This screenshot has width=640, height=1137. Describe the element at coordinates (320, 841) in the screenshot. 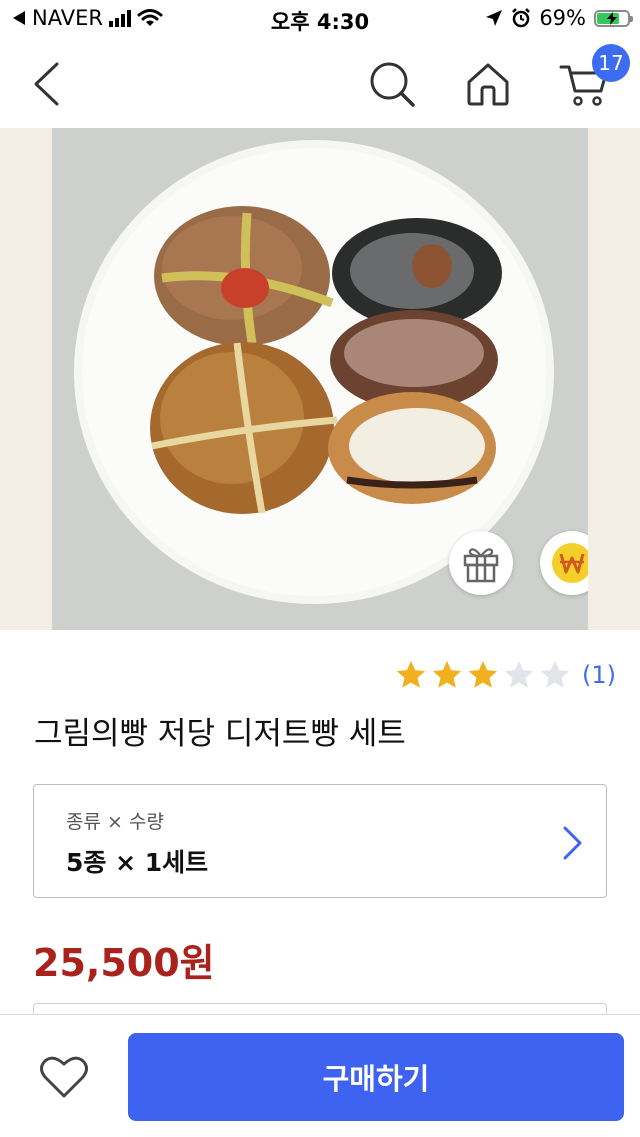

I see `option-selector: 종류 × 수량 5종 × 1세트` at that location.